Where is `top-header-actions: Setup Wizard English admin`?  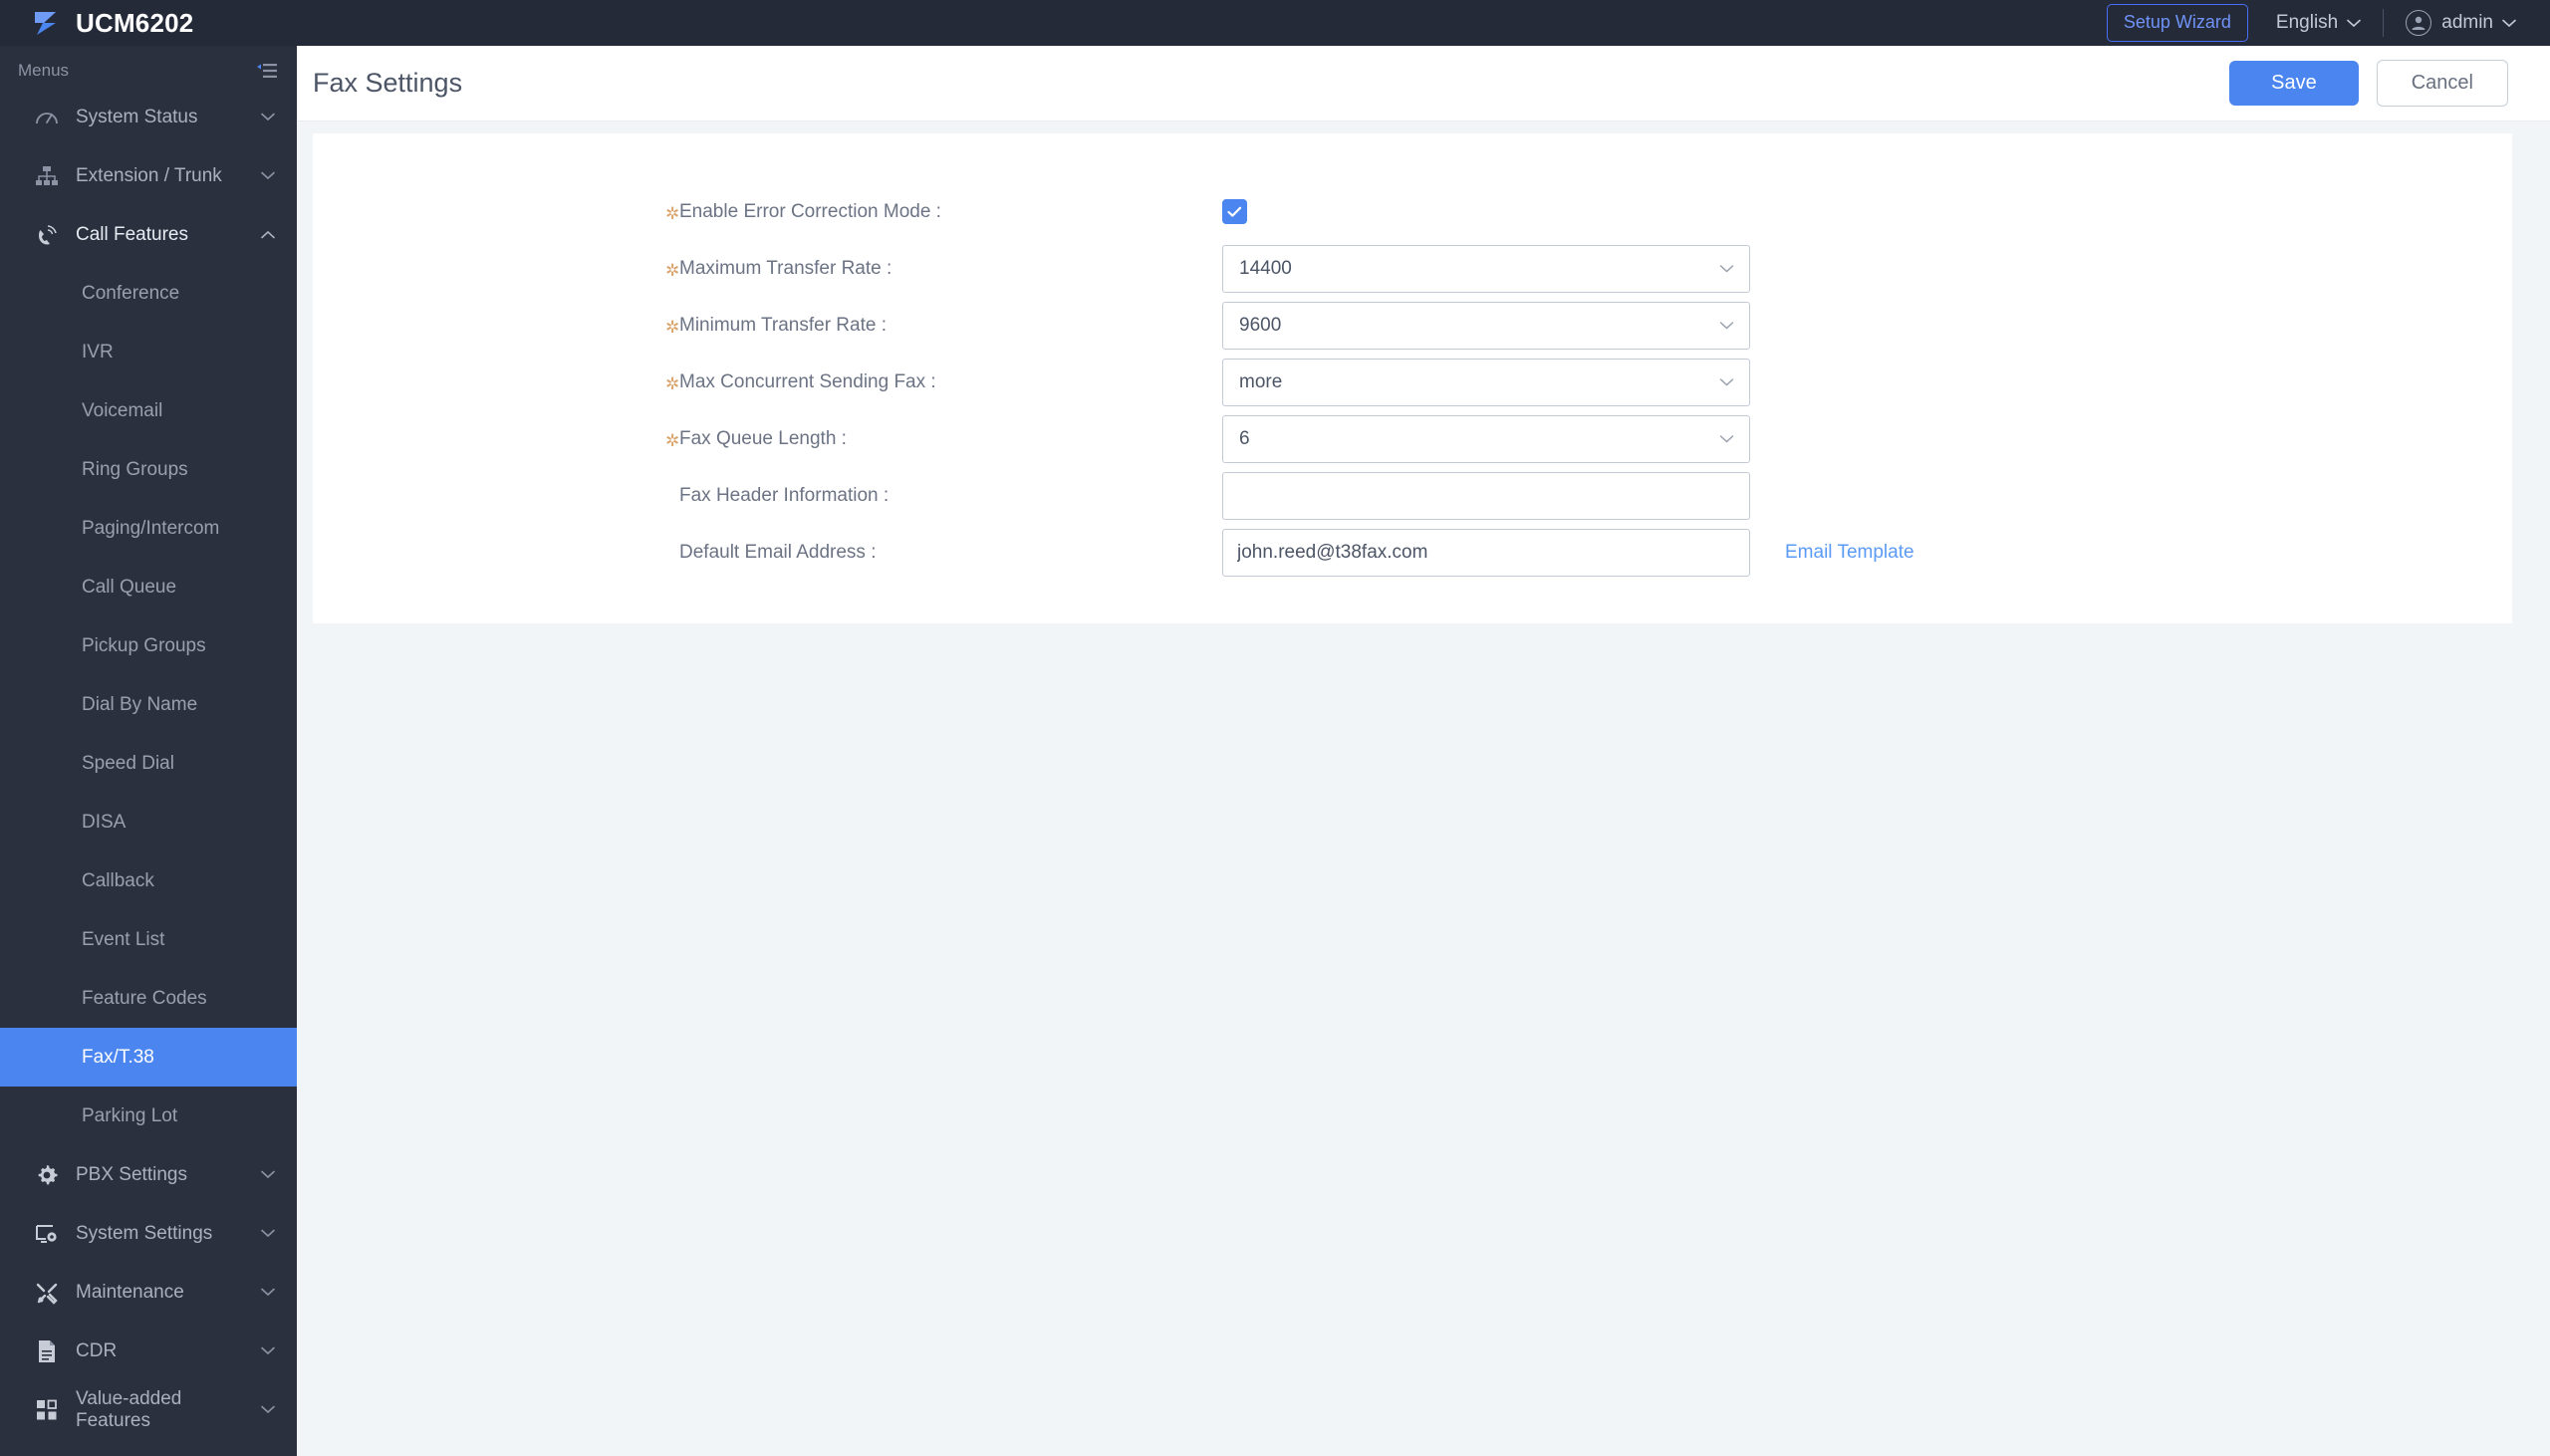 top-header-actions: Setup Wizard English admin is located at coordinates (2311, 23).